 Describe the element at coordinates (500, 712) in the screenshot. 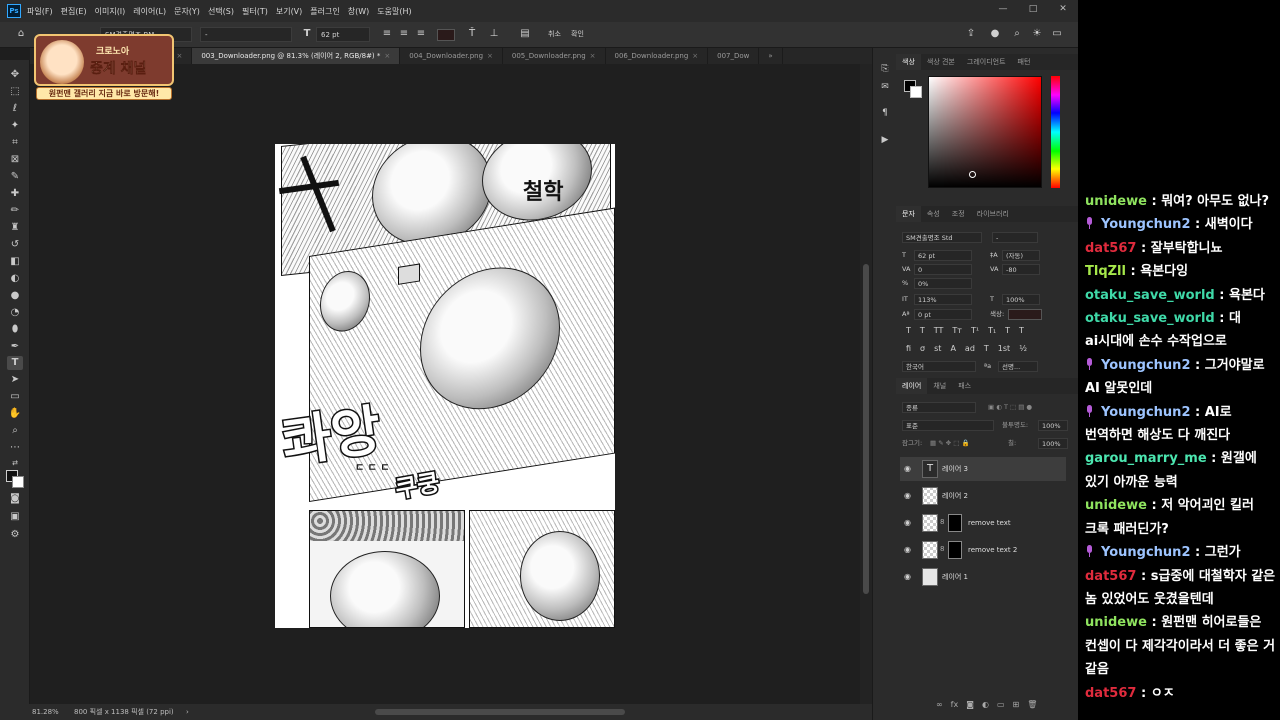

I see `horizontal-scroll-thumb` at that location.